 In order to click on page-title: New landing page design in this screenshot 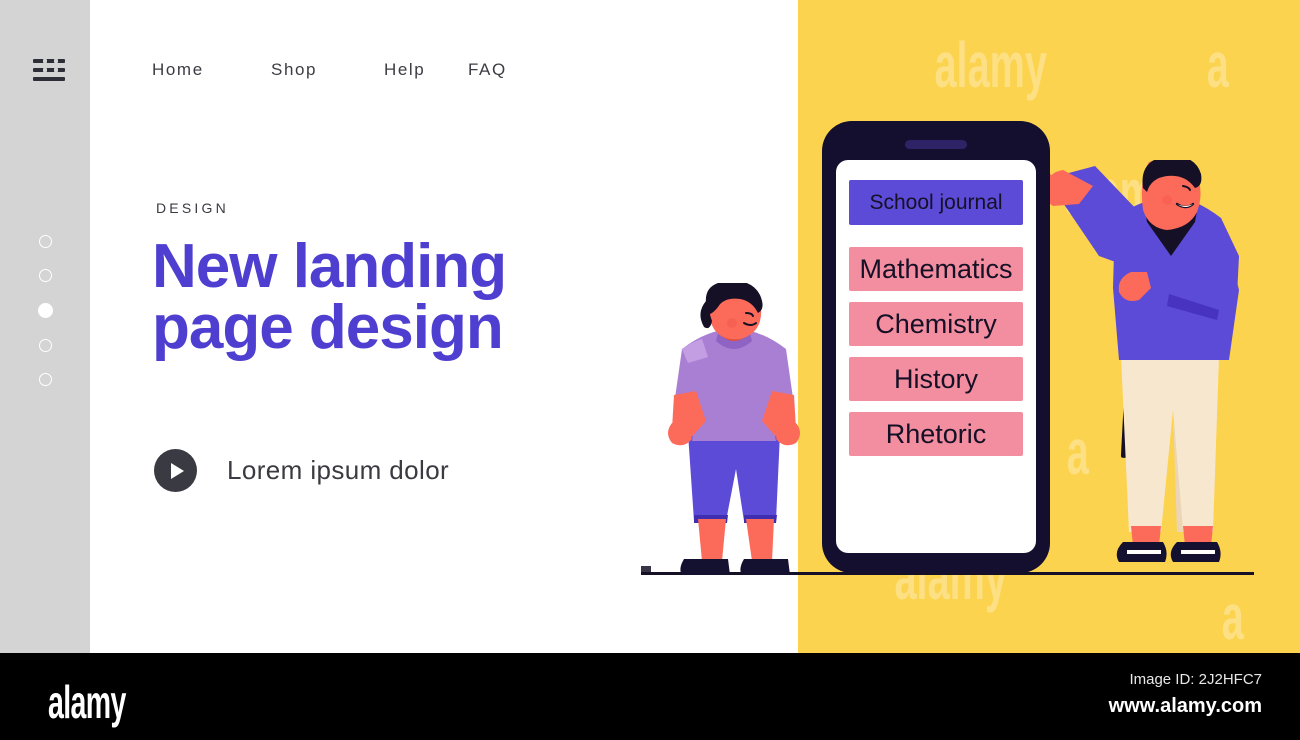, I will do `click(412, 297)`.